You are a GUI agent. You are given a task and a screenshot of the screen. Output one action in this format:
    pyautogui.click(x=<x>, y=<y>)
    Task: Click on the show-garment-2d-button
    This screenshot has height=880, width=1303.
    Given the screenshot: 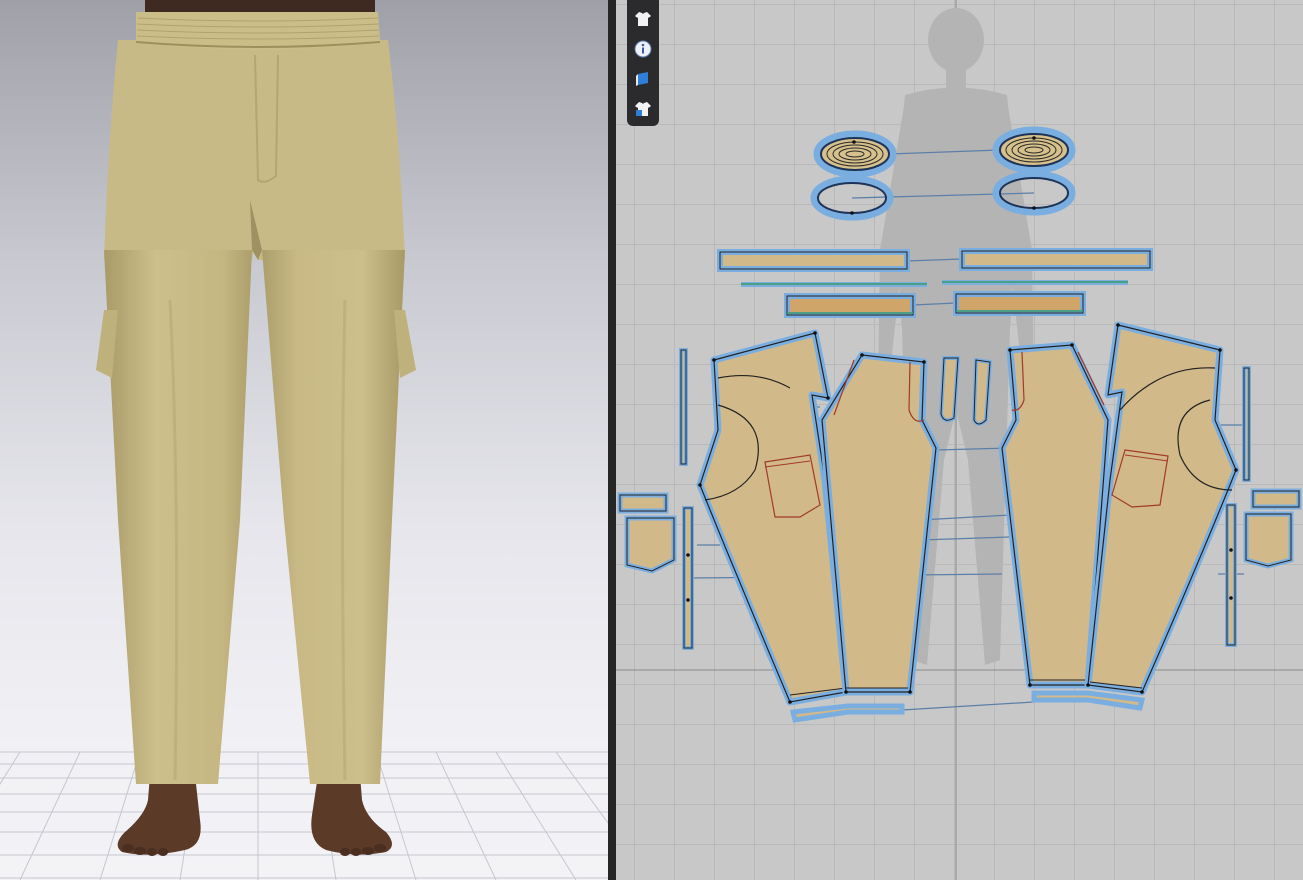 What is the action you would take?
    pyautogui.click(x=643, y=19)
    